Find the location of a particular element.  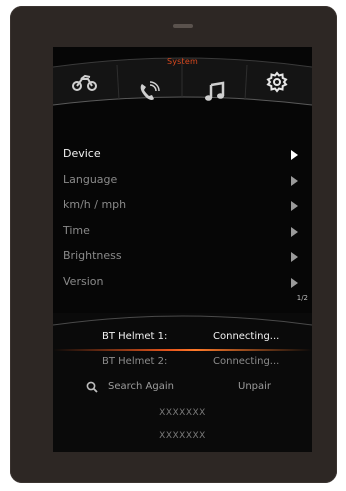

search-again-button: Search Again is located at coordinates (141, 387).